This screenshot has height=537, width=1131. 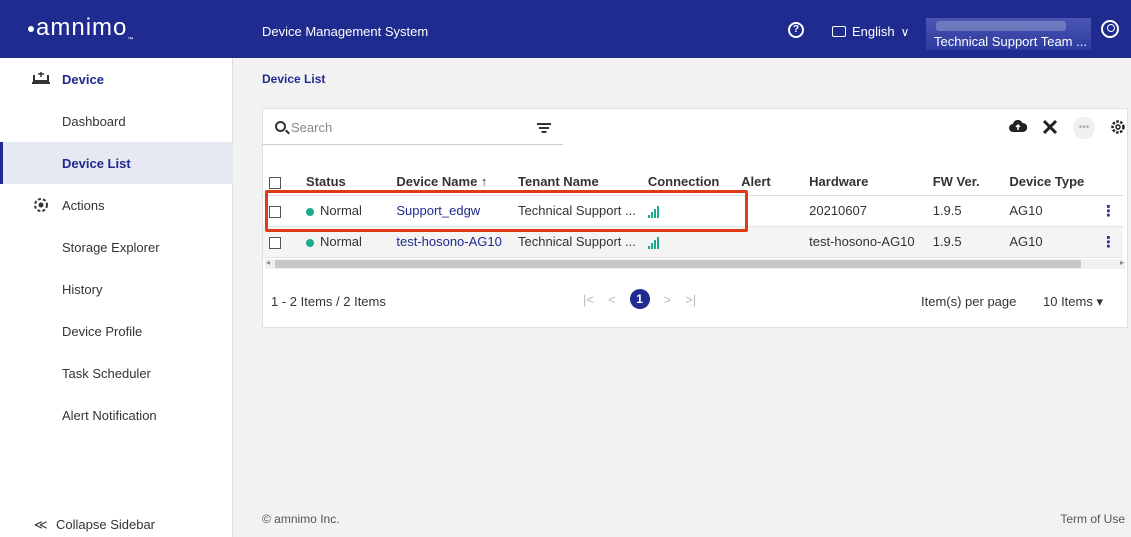 What do you see at coordinates (969, 301) in the screenshot?
I see `per-page-label: Item(s) per page` at bounding box center [969, 301].